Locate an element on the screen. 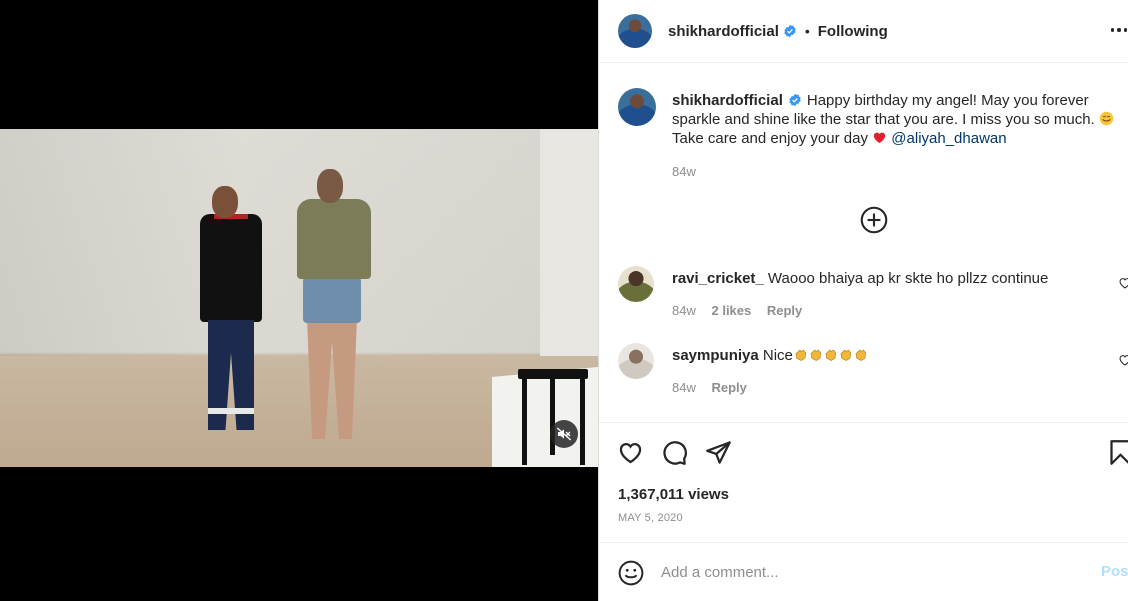  red-heart-icon is located at coordinates (880, 138).